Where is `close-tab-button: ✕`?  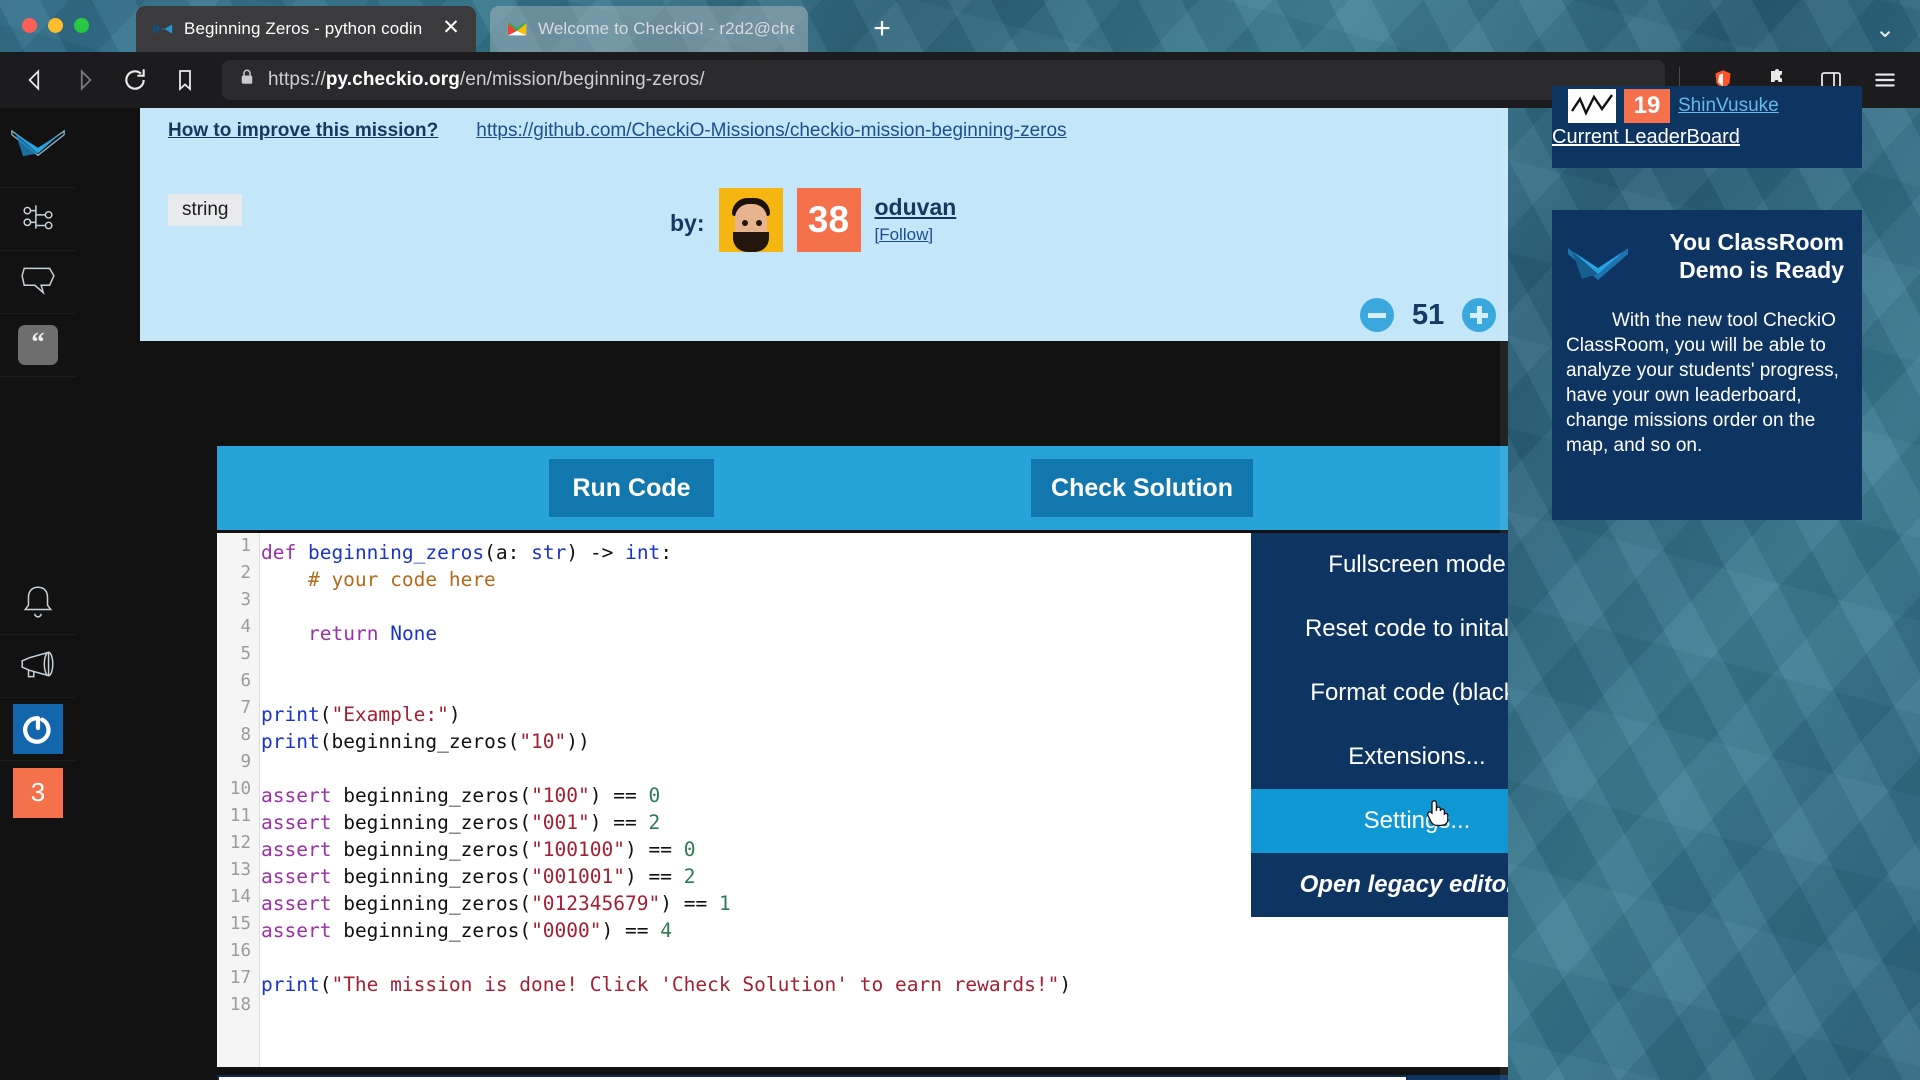
close-tab-button: ✕ is located at coordinates (451, 28).